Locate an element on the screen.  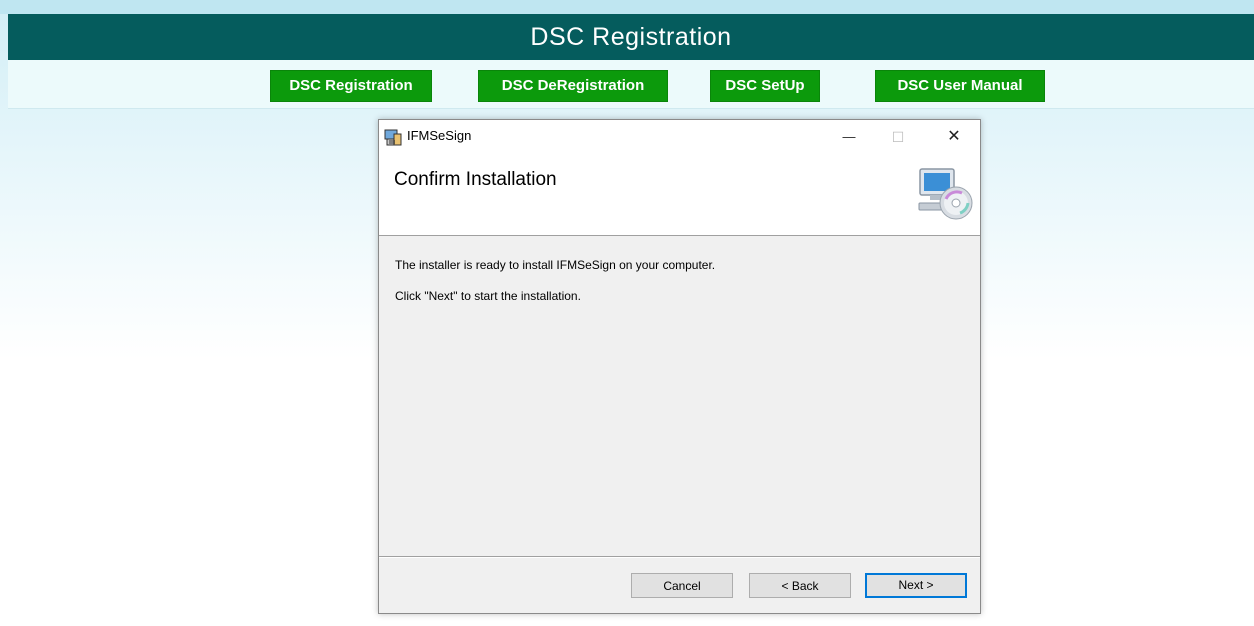
installer-icon is located at coordinates (393, 137).